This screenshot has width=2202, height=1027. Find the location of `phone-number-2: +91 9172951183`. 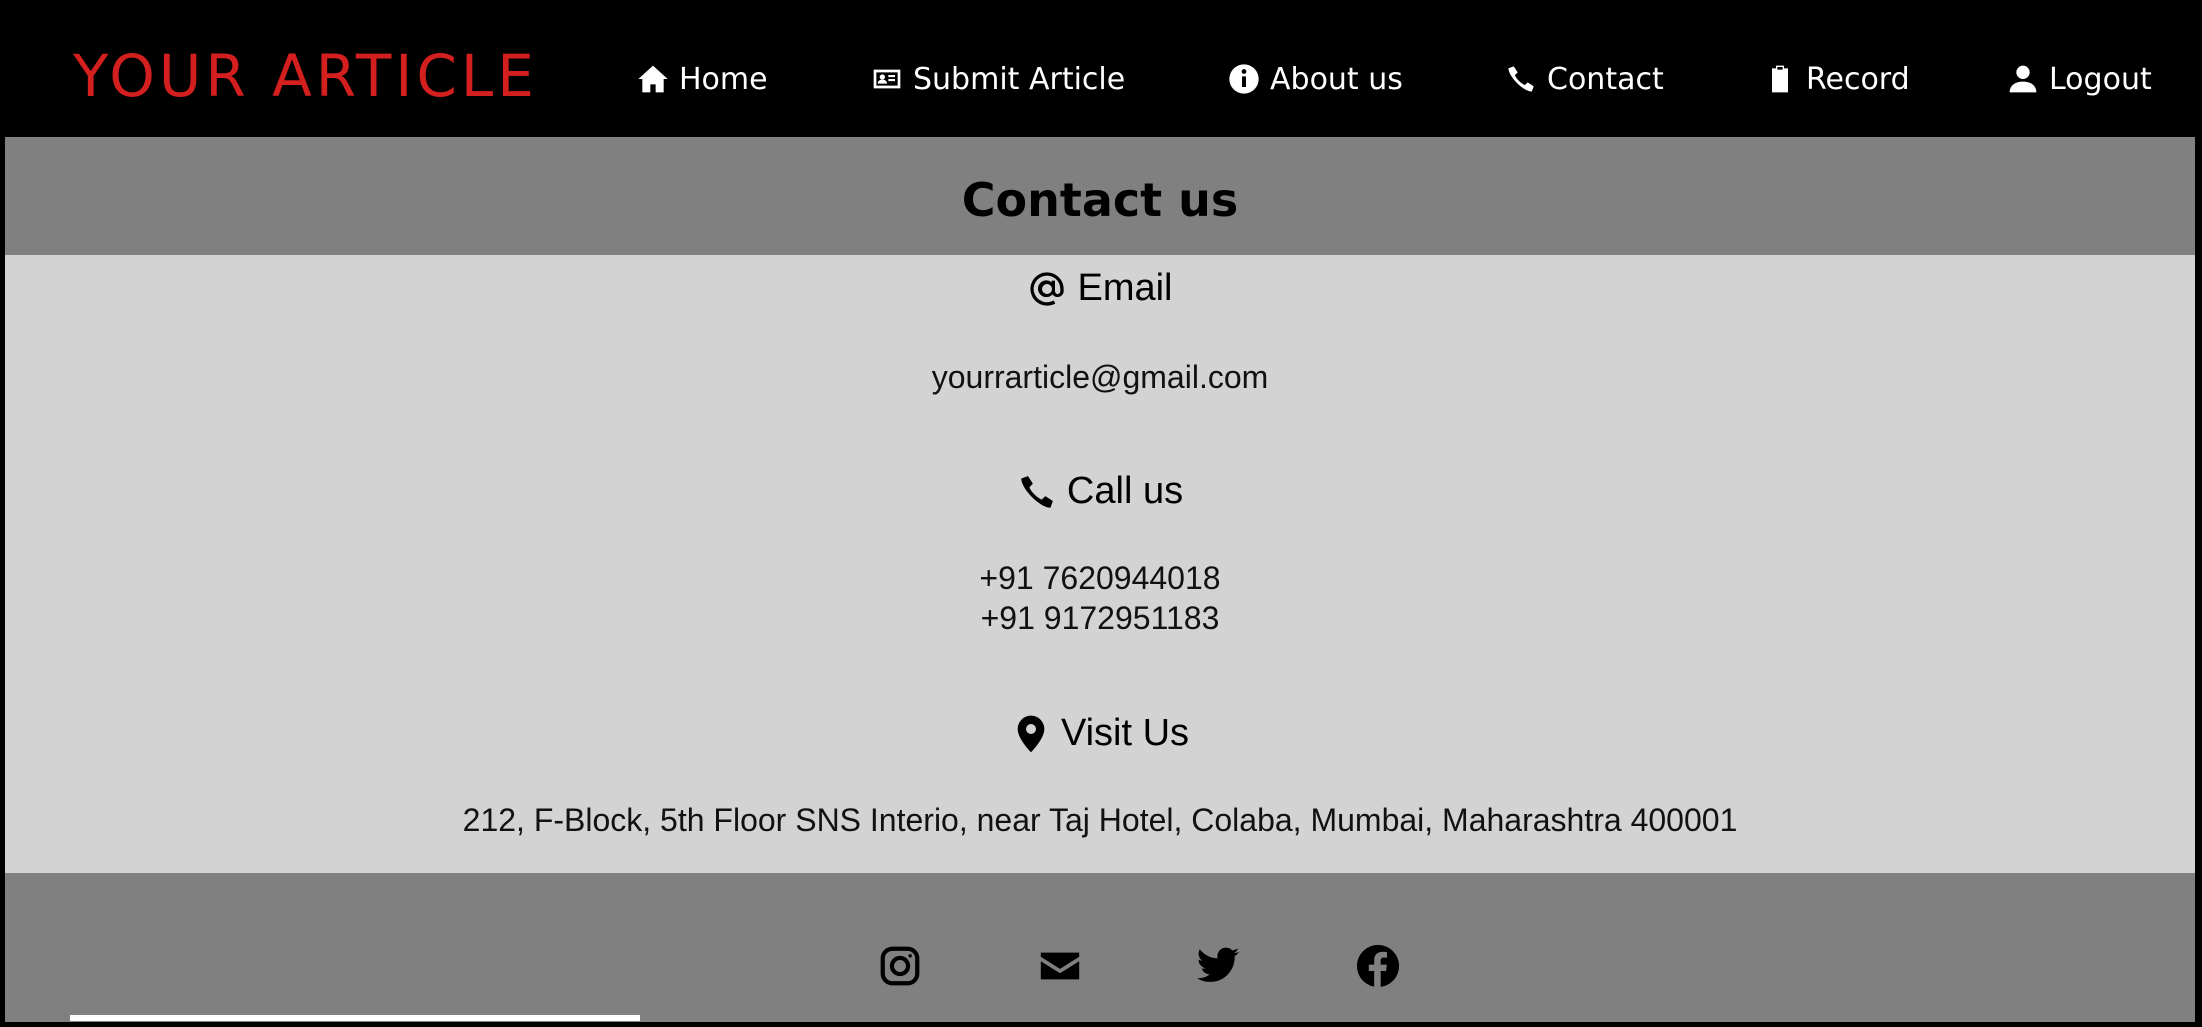

phone-number-2: +91 9172951183 is located at coordinates (1100, 618).